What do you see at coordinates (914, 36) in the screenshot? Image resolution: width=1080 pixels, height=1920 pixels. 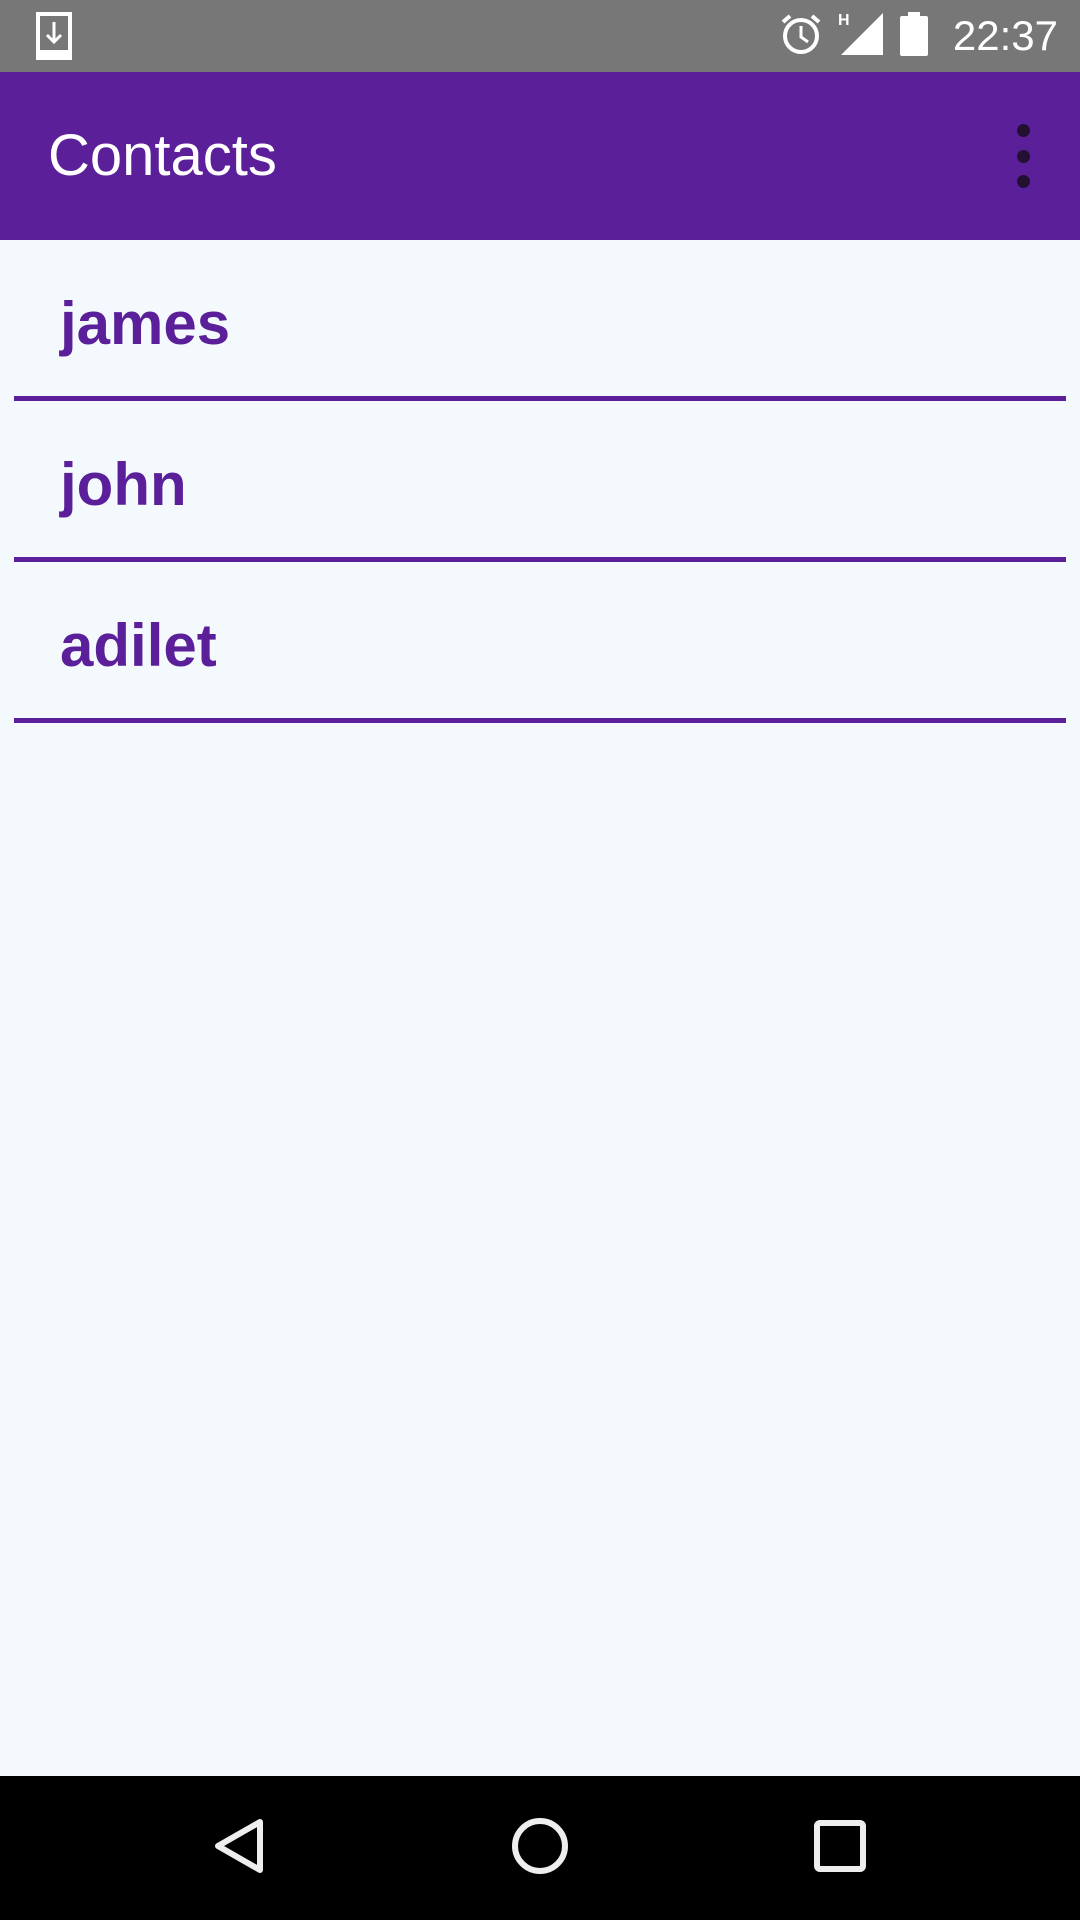 I see `battery-icon` at bounding box center [914, 36].